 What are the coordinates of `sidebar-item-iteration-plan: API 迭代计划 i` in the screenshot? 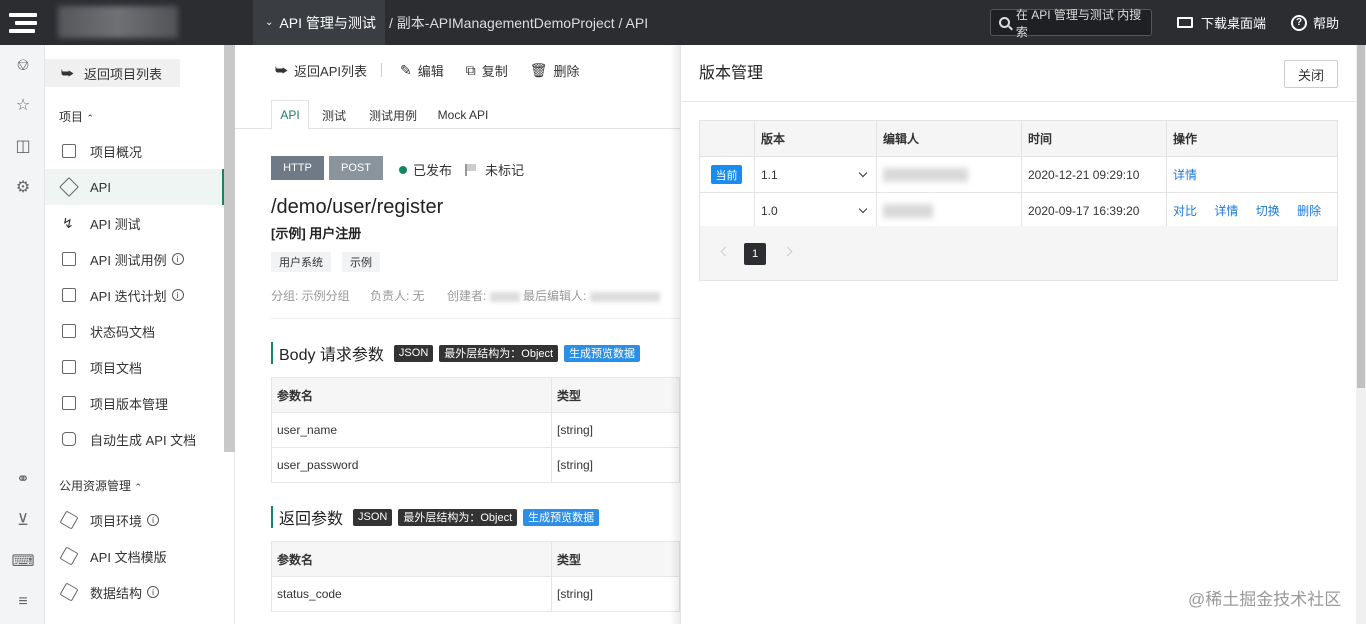 It's located at (134, 295).